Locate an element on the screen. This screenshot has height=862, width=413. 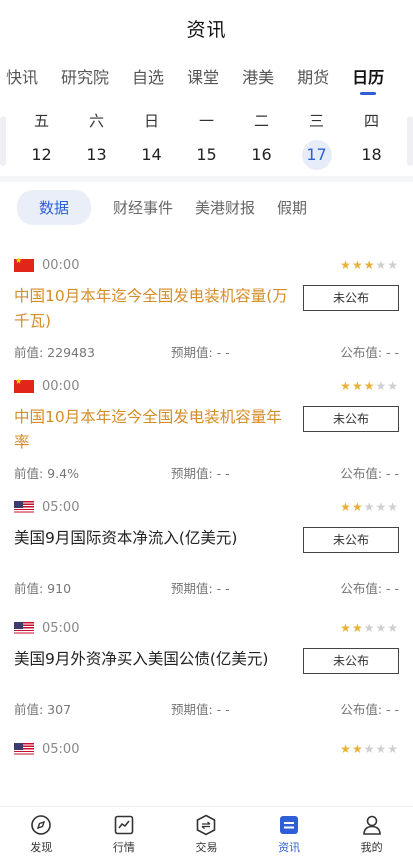
event-name: 中国10月本年迄今全国发电装机容量(万千瓦) is located at coordinates (151, 308).